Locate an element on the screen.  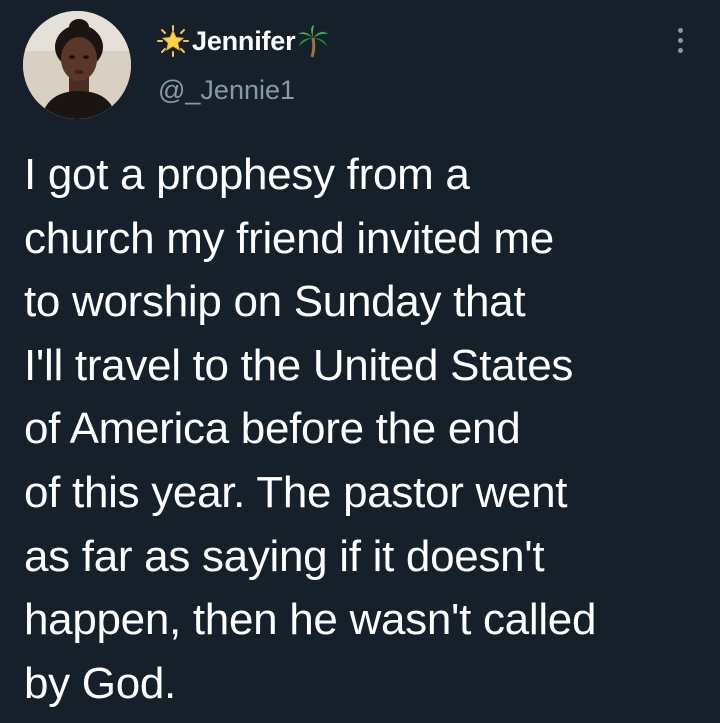
glowing-star-icon is located at coordinates (173, 41).